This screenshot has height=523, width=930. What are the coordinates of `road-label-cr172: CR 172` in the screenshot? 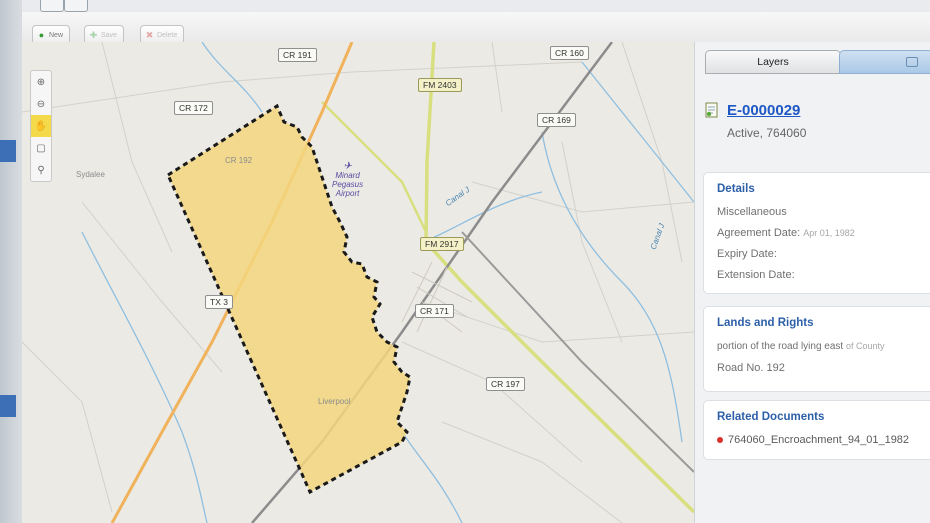 It's located at (193, 108).